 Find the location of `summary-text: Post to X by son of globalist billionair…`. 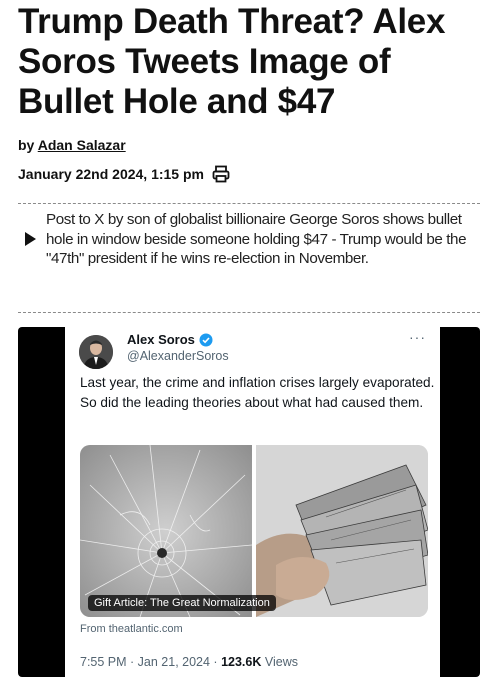

summary-text: Post to X by son of globalist billionair… is located at coordinates (256, 239).